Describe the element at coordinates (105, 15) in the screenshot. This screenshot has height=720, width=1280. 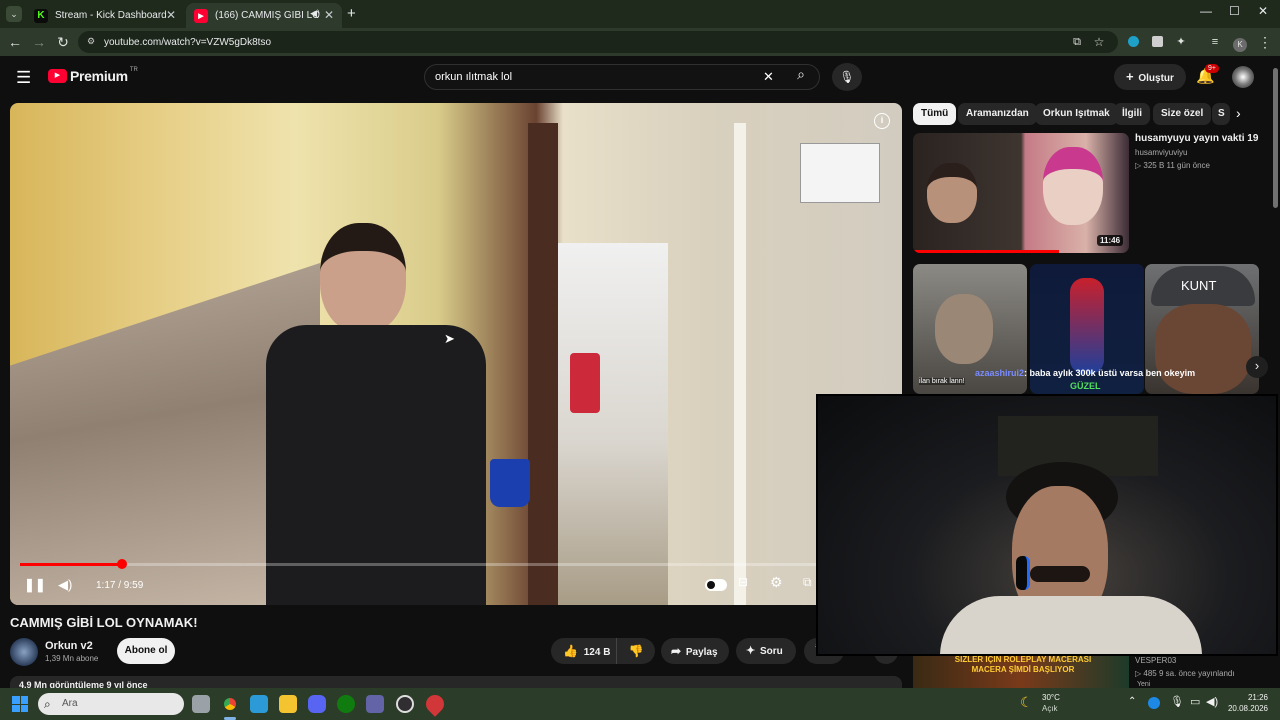
I see `tab-kick-dashboard: K Stream - Kick Dashboard ✕` at that location.